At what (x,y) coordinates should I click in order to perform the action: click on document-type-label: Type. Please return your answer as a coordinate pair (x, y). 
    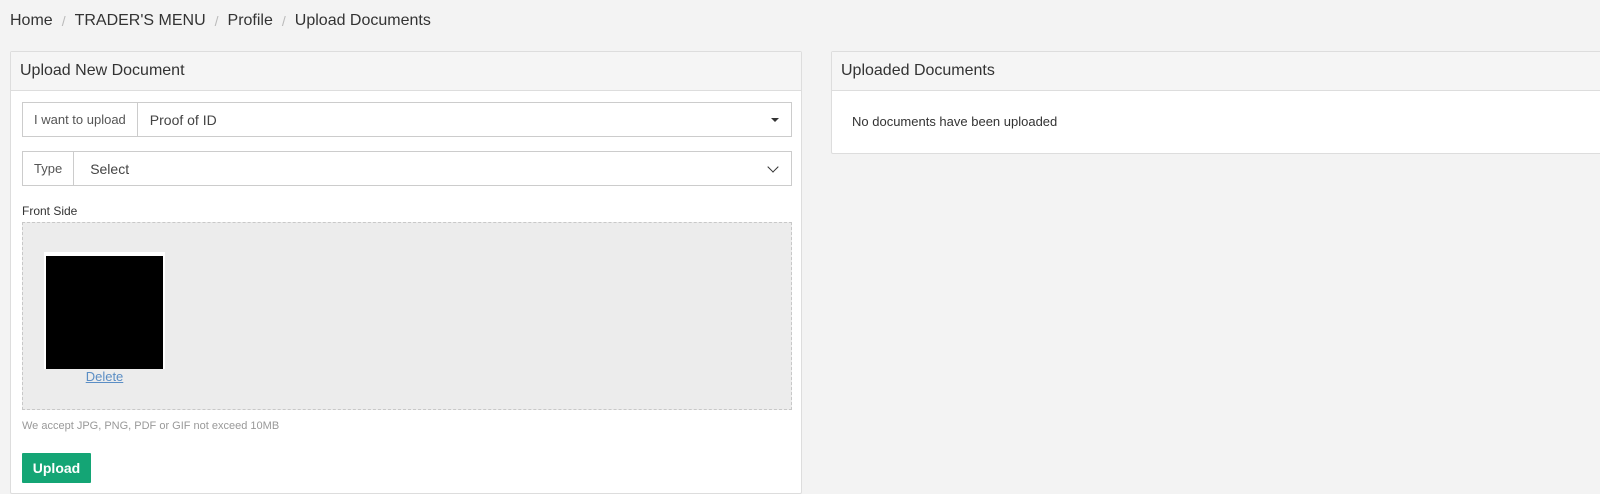
    Looking at the image, I should click on (49, 168).